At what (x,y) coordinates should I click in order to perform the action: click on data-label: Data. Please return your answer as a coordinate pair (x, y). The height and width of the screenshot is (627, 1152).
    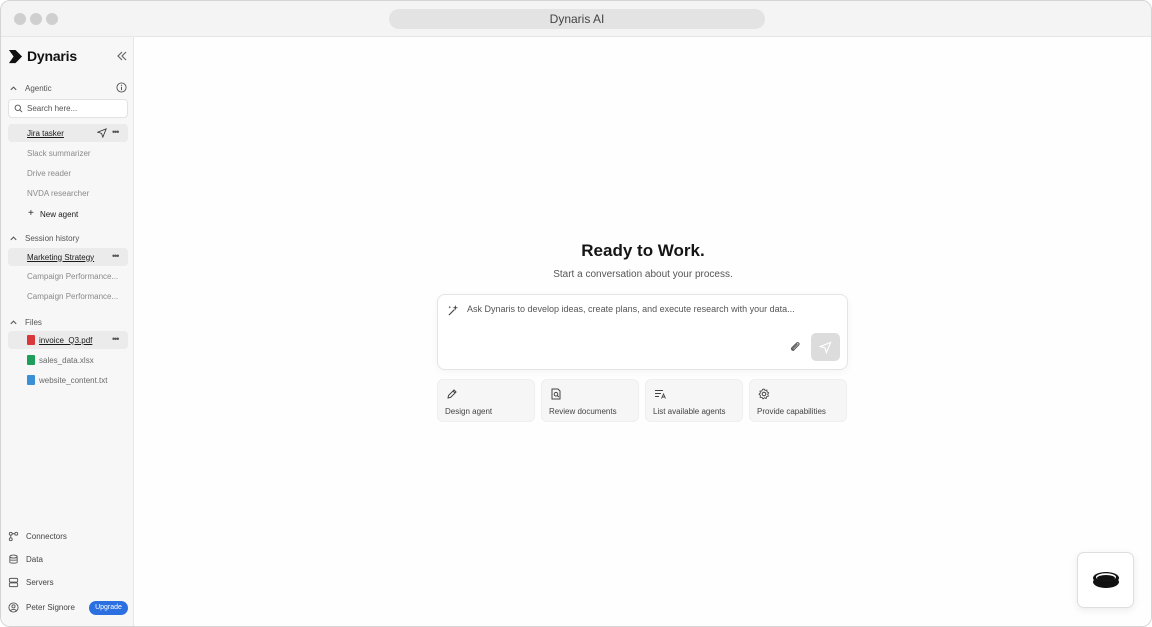
    Looking at the image, I should click on (34, 559).